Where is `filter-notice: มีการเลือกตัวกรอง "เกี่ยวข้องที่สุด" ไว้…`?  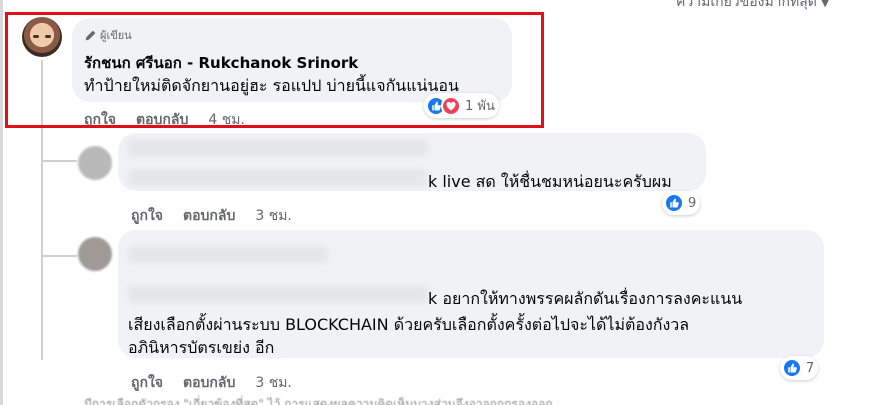 filter-notice: มีการเลือกตัวกรอง "เกี่ยวข้องที่สุด" ไว้… is located at coordinates (318, 401).